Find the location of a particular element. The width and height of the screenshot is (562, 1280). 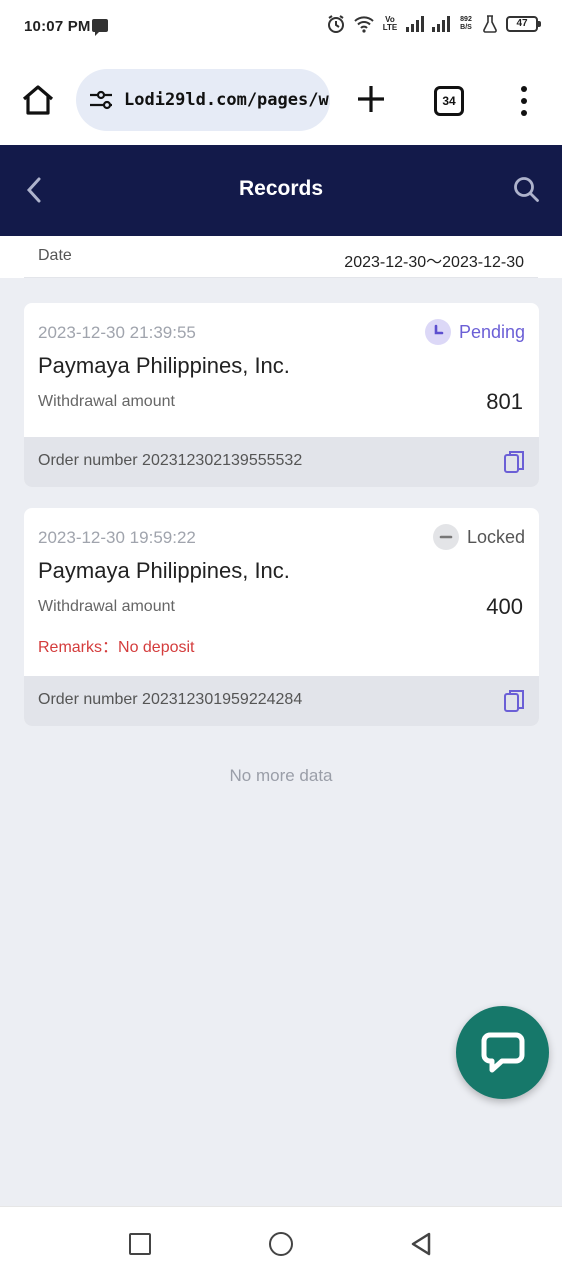

chat-support-button is located at coordinates (502, 1052).